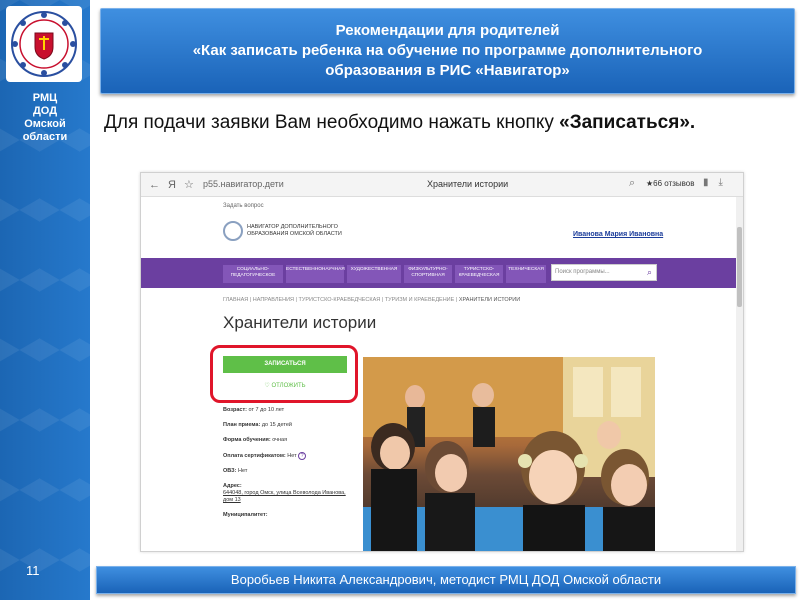 Image resolution: width=800 pixels, height=600 pixels. I want to click on nav-item-social: СОЦИАЛЬНО-ПЕДАГОГИЧЕСКОЕ, so click(253, 274).